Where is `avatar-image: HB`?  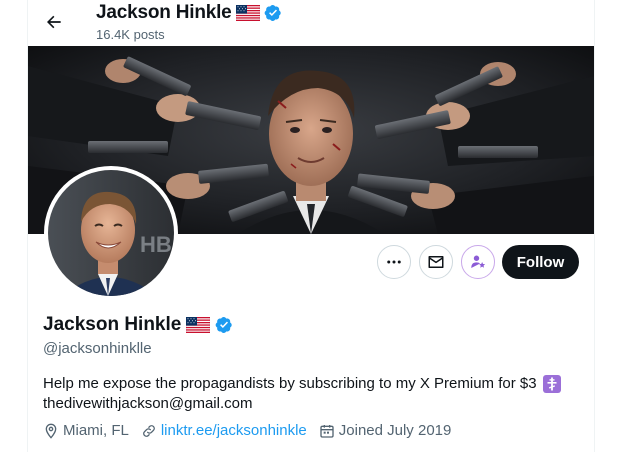 avatar-image: HB is located at coordinates (111, 233).